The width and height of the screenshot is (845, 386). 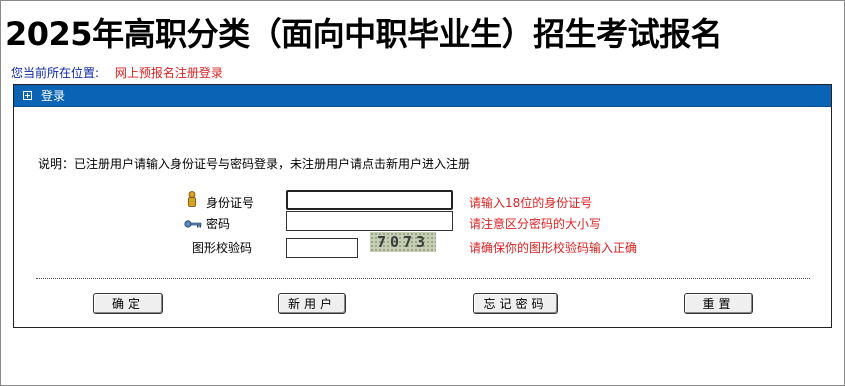 I want to click on confirm-button: 确定, so click(x=128, y=303).